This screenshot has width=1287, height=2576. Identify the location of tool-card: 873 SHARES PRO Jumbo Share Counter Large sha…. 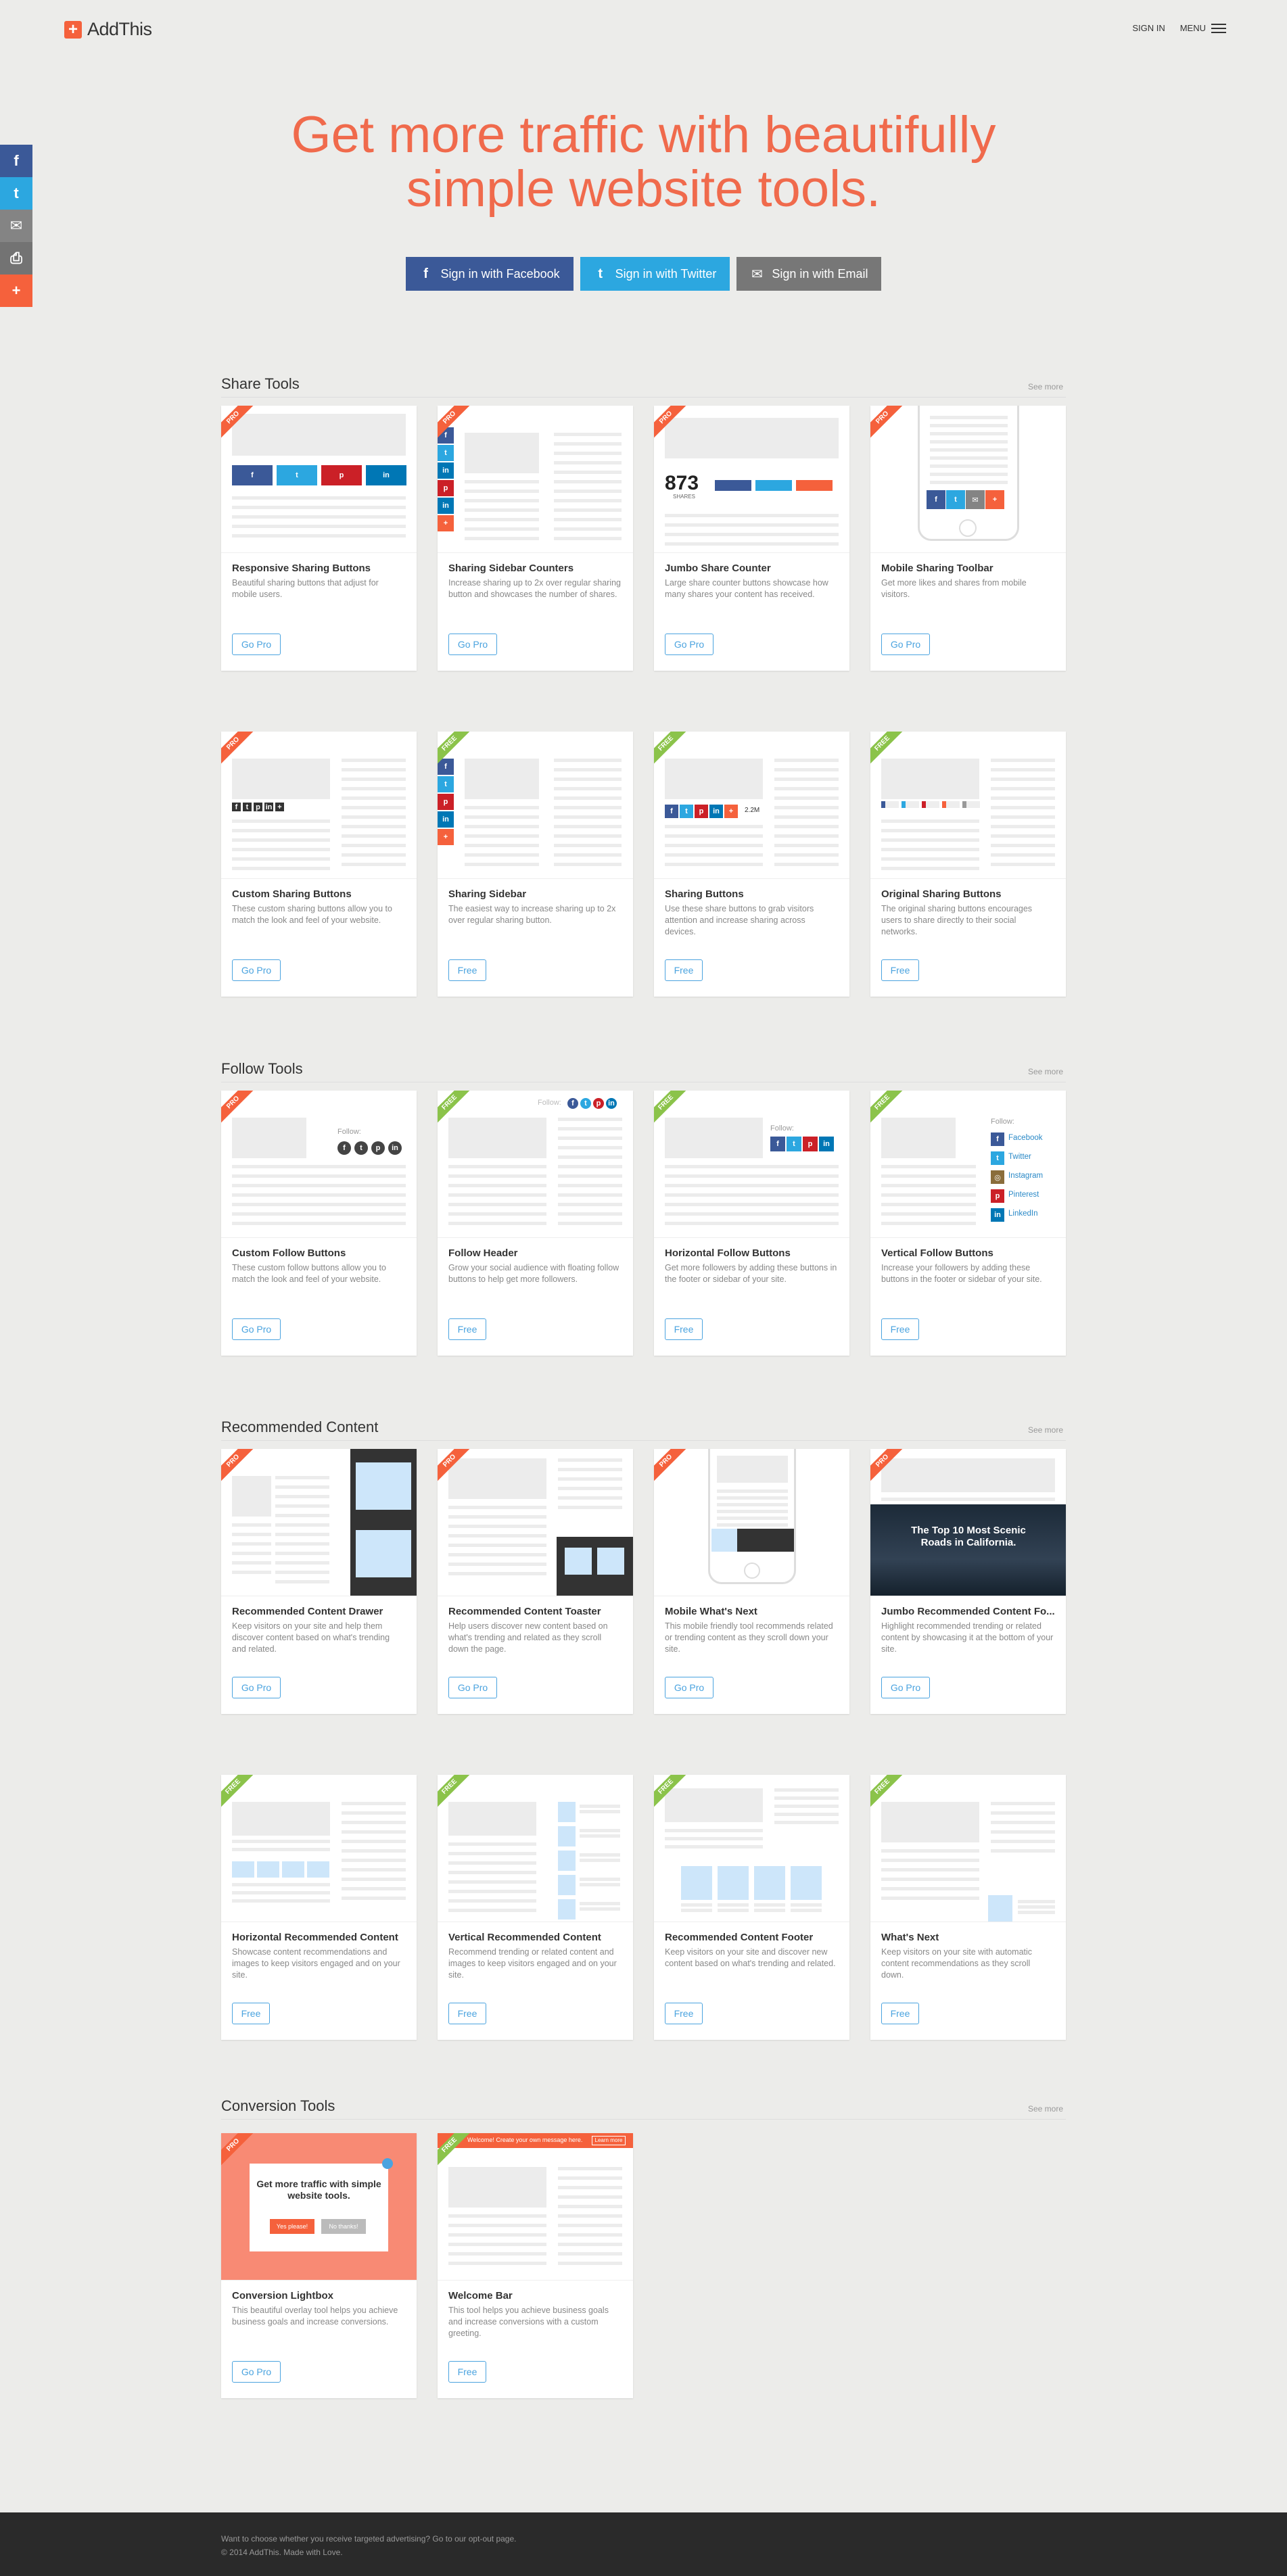
(752, 538).